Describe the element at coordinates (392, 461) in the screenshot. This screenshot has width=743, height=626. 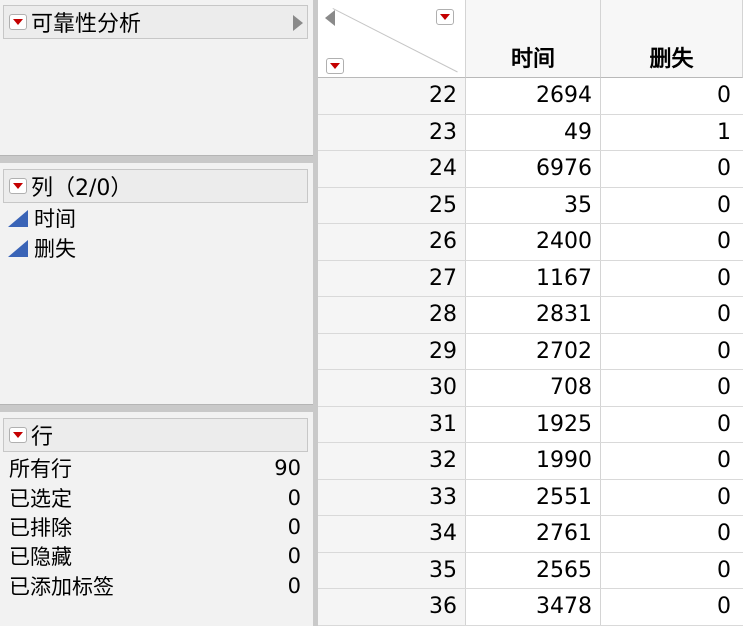
I see `row-number-cell: 32` at that location.